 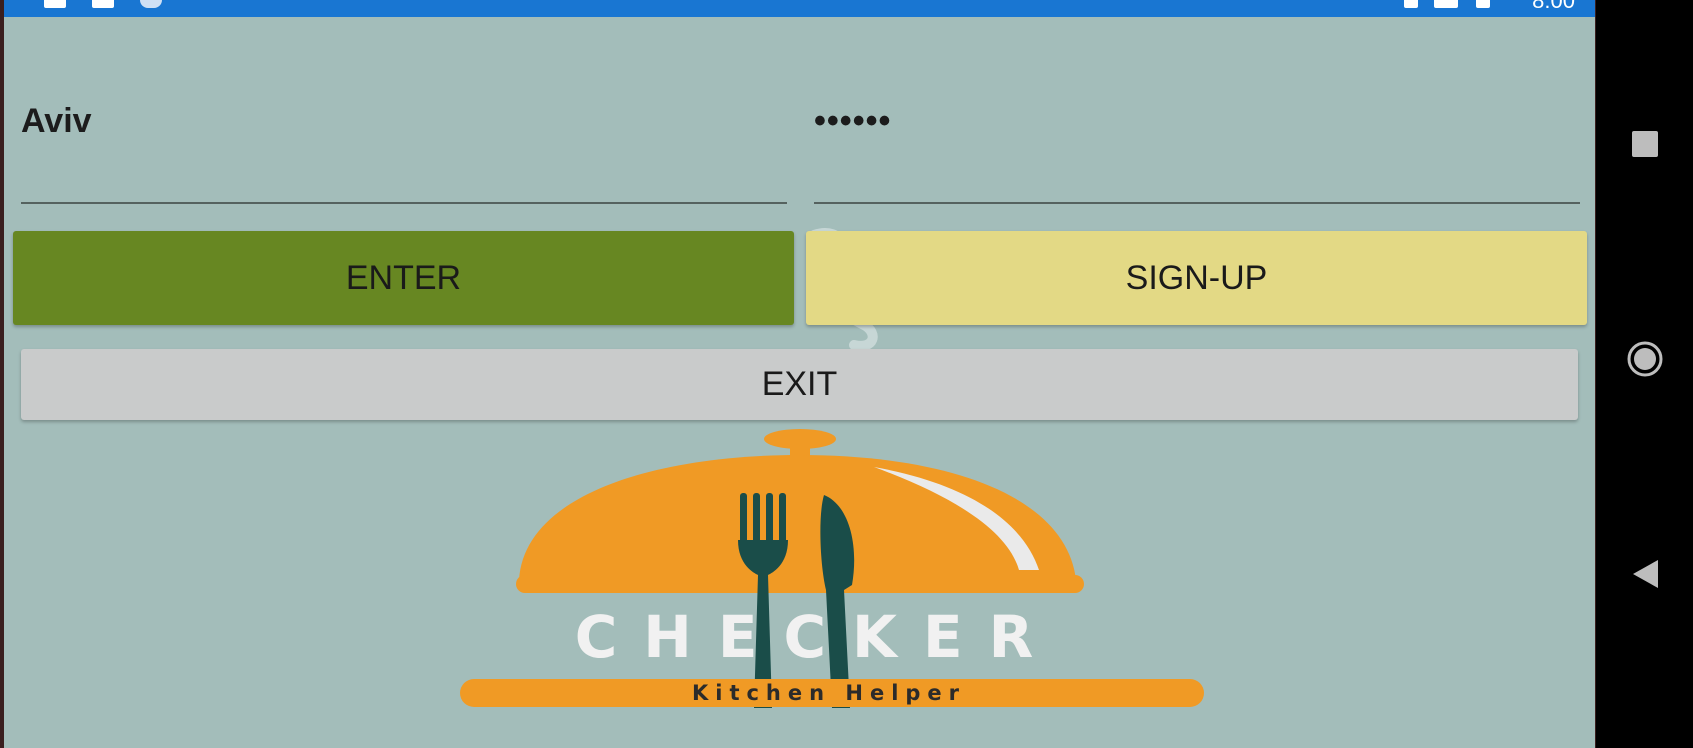 I want to click on recents-square-icon, so click(x=1644, y=144).